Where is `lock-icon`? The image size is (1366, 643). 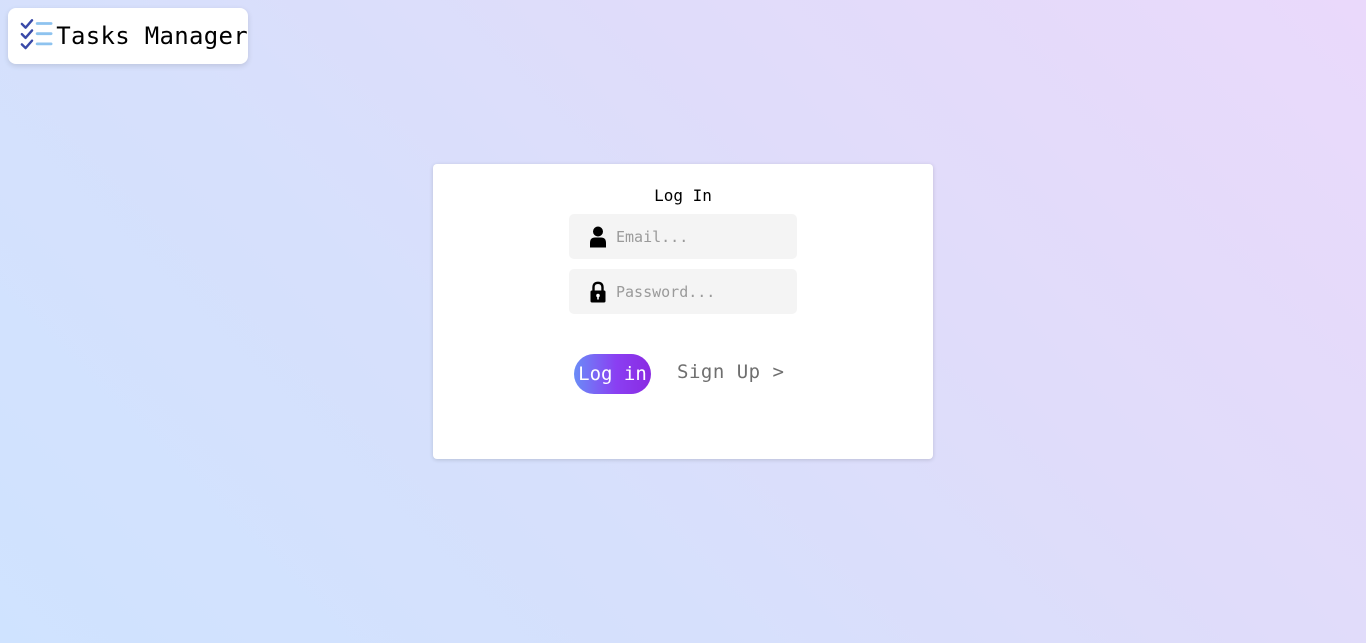
lock-icon is located at coordinates (598, 291).